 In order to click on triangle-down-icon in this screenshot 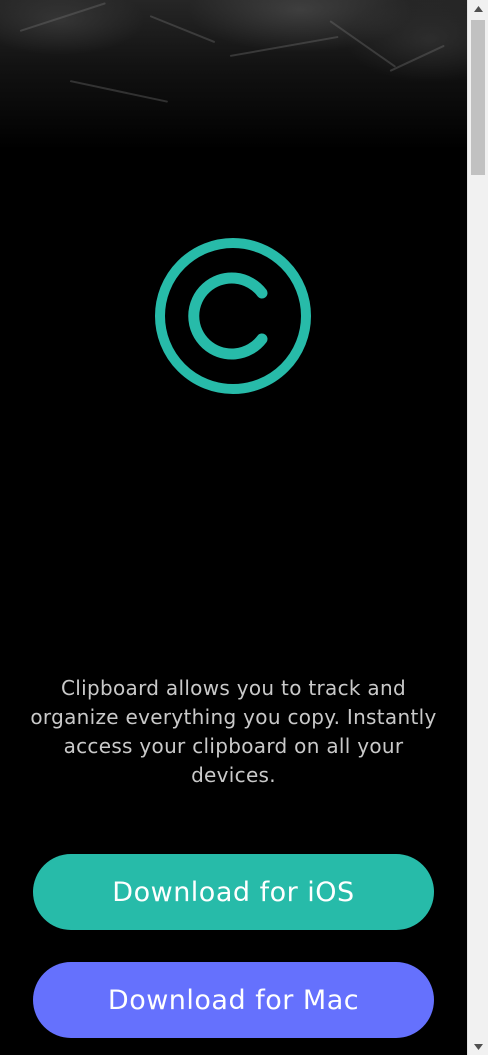, I will do `click(478, 1046)`.